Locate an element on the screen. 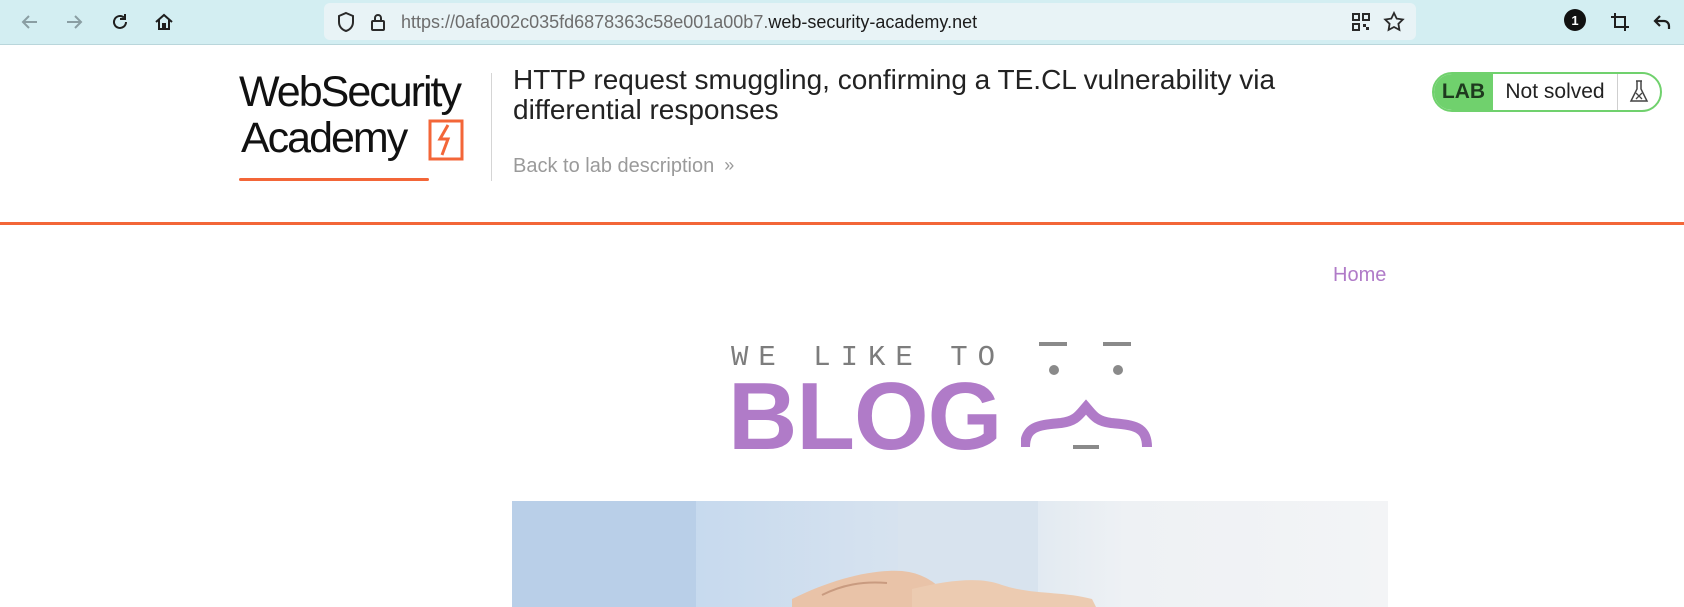 This screenshot has width=1684, height=607. logo-line-2: Academy is located at coordinates (324, 138).